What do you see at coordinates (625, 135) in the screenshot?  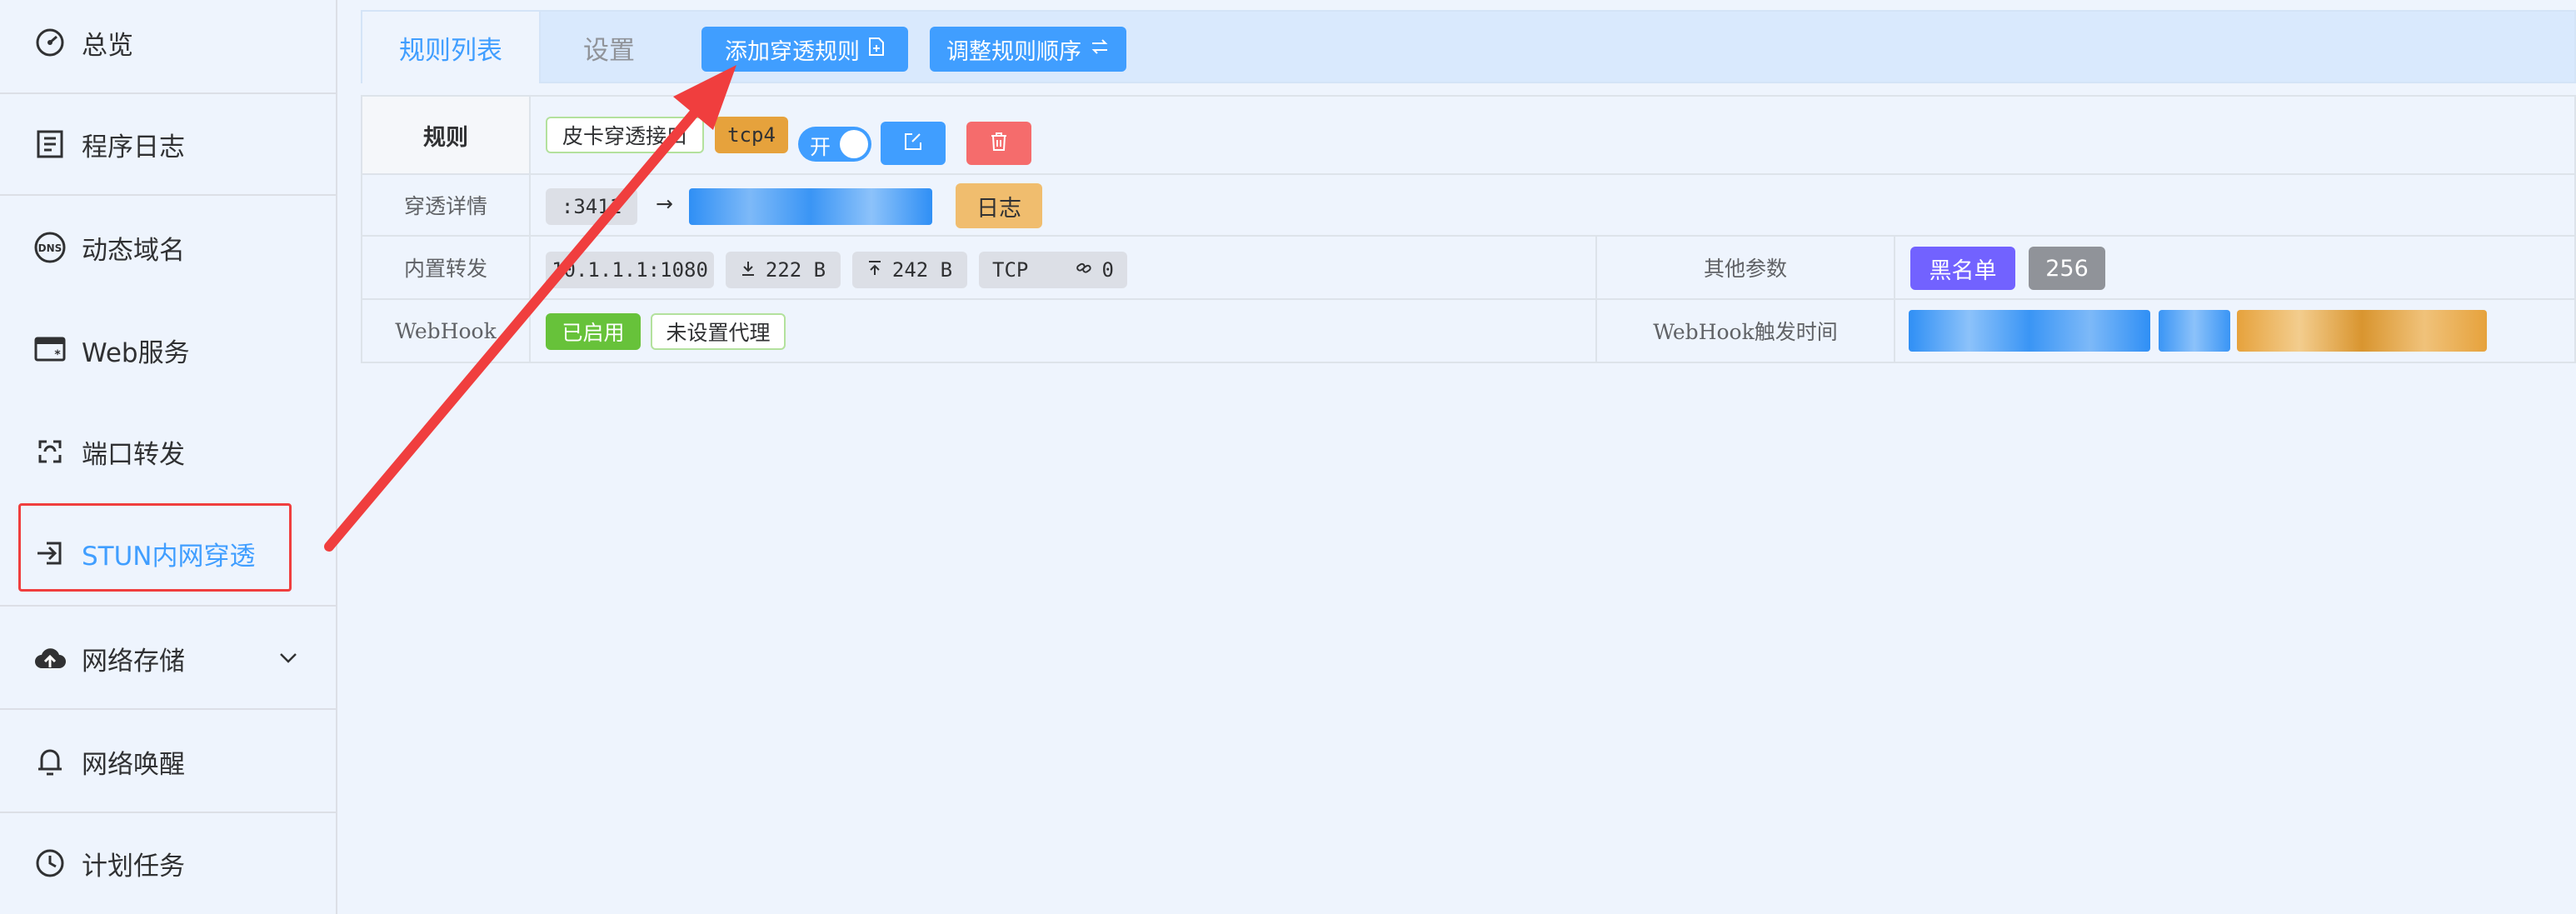 I see `rule-name-tag: 皮卡穿透接口` at bounding box center [625, 135].